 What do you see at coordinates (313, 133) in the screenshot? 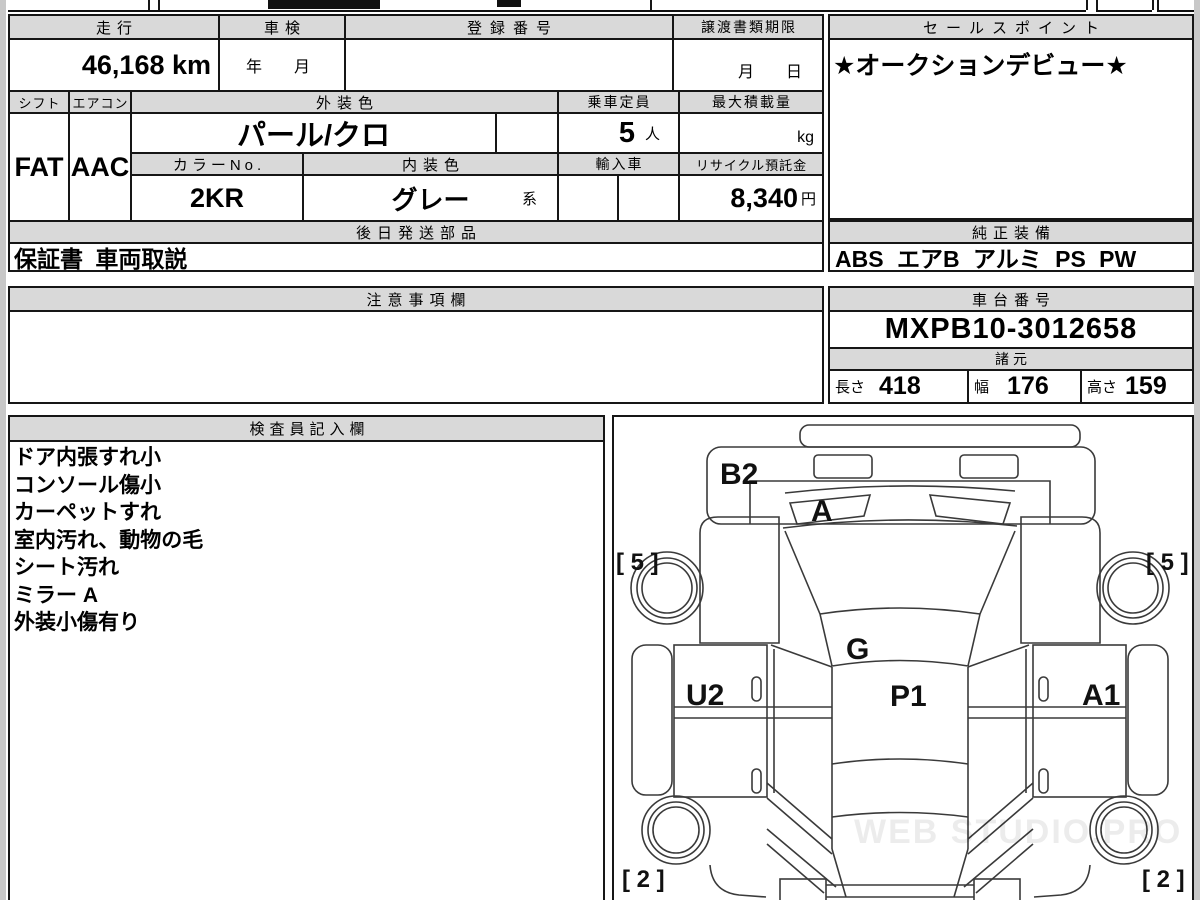
I see `exterior-color-value: パール/クロ` at bounding box center [313, 133].